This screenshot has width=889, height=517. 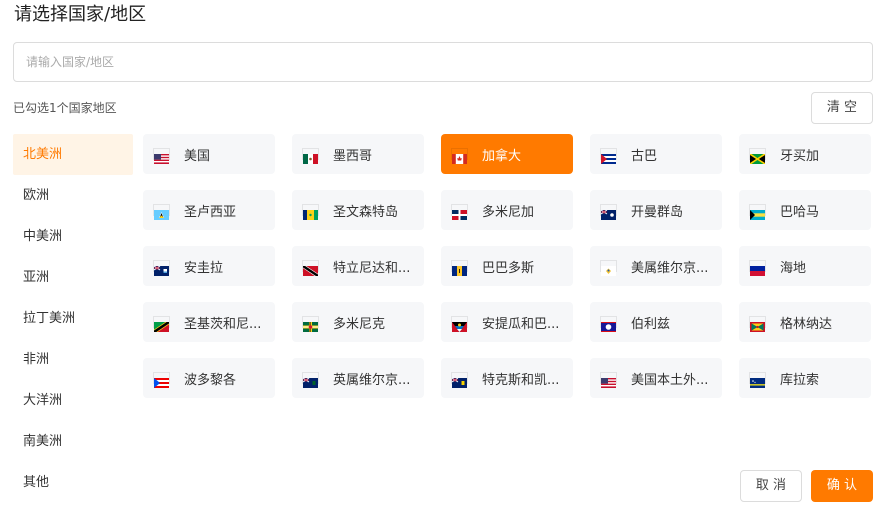 What do you see at coordinates (459, 268) in the screenshot?
I see `barbados-flag-icon` at bounding box center [459, 268].